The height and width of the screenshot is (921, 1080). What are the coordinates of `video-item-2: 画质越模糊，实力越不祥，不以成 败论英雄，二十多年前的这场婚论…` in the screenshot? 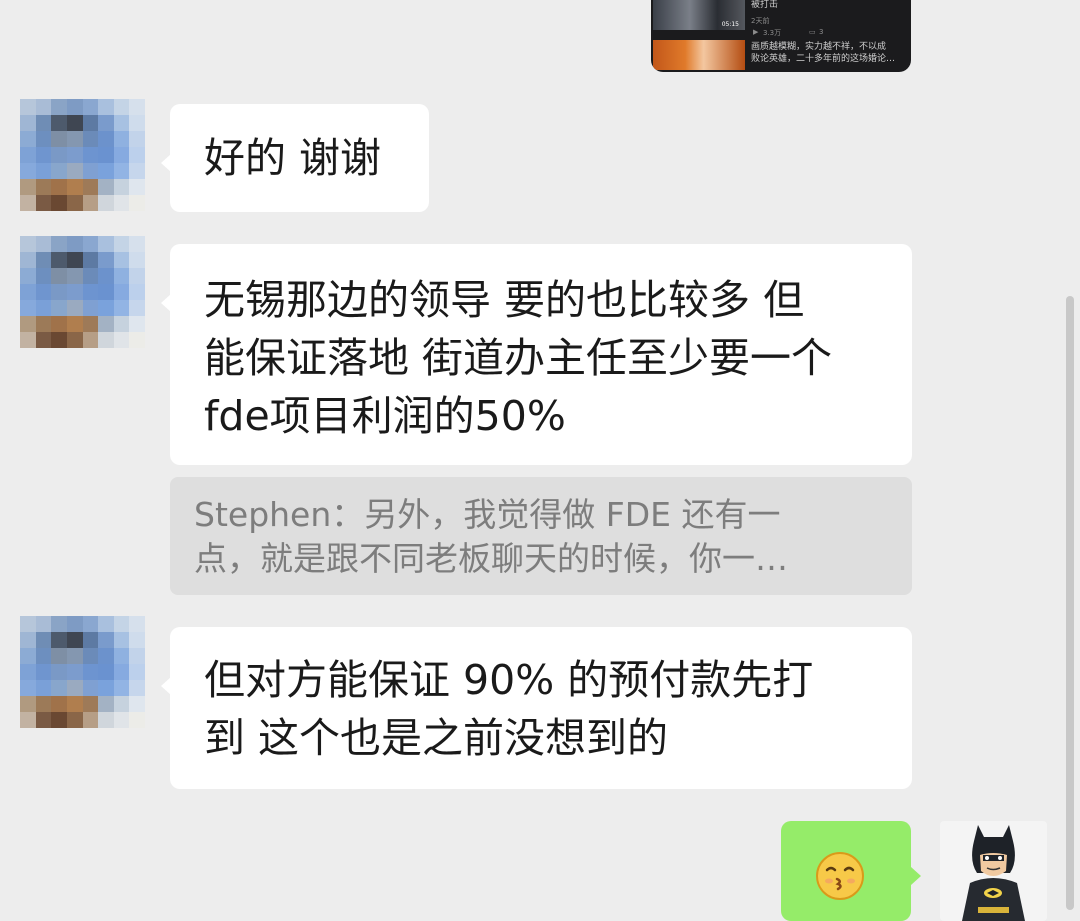 It's located at (781, 55).